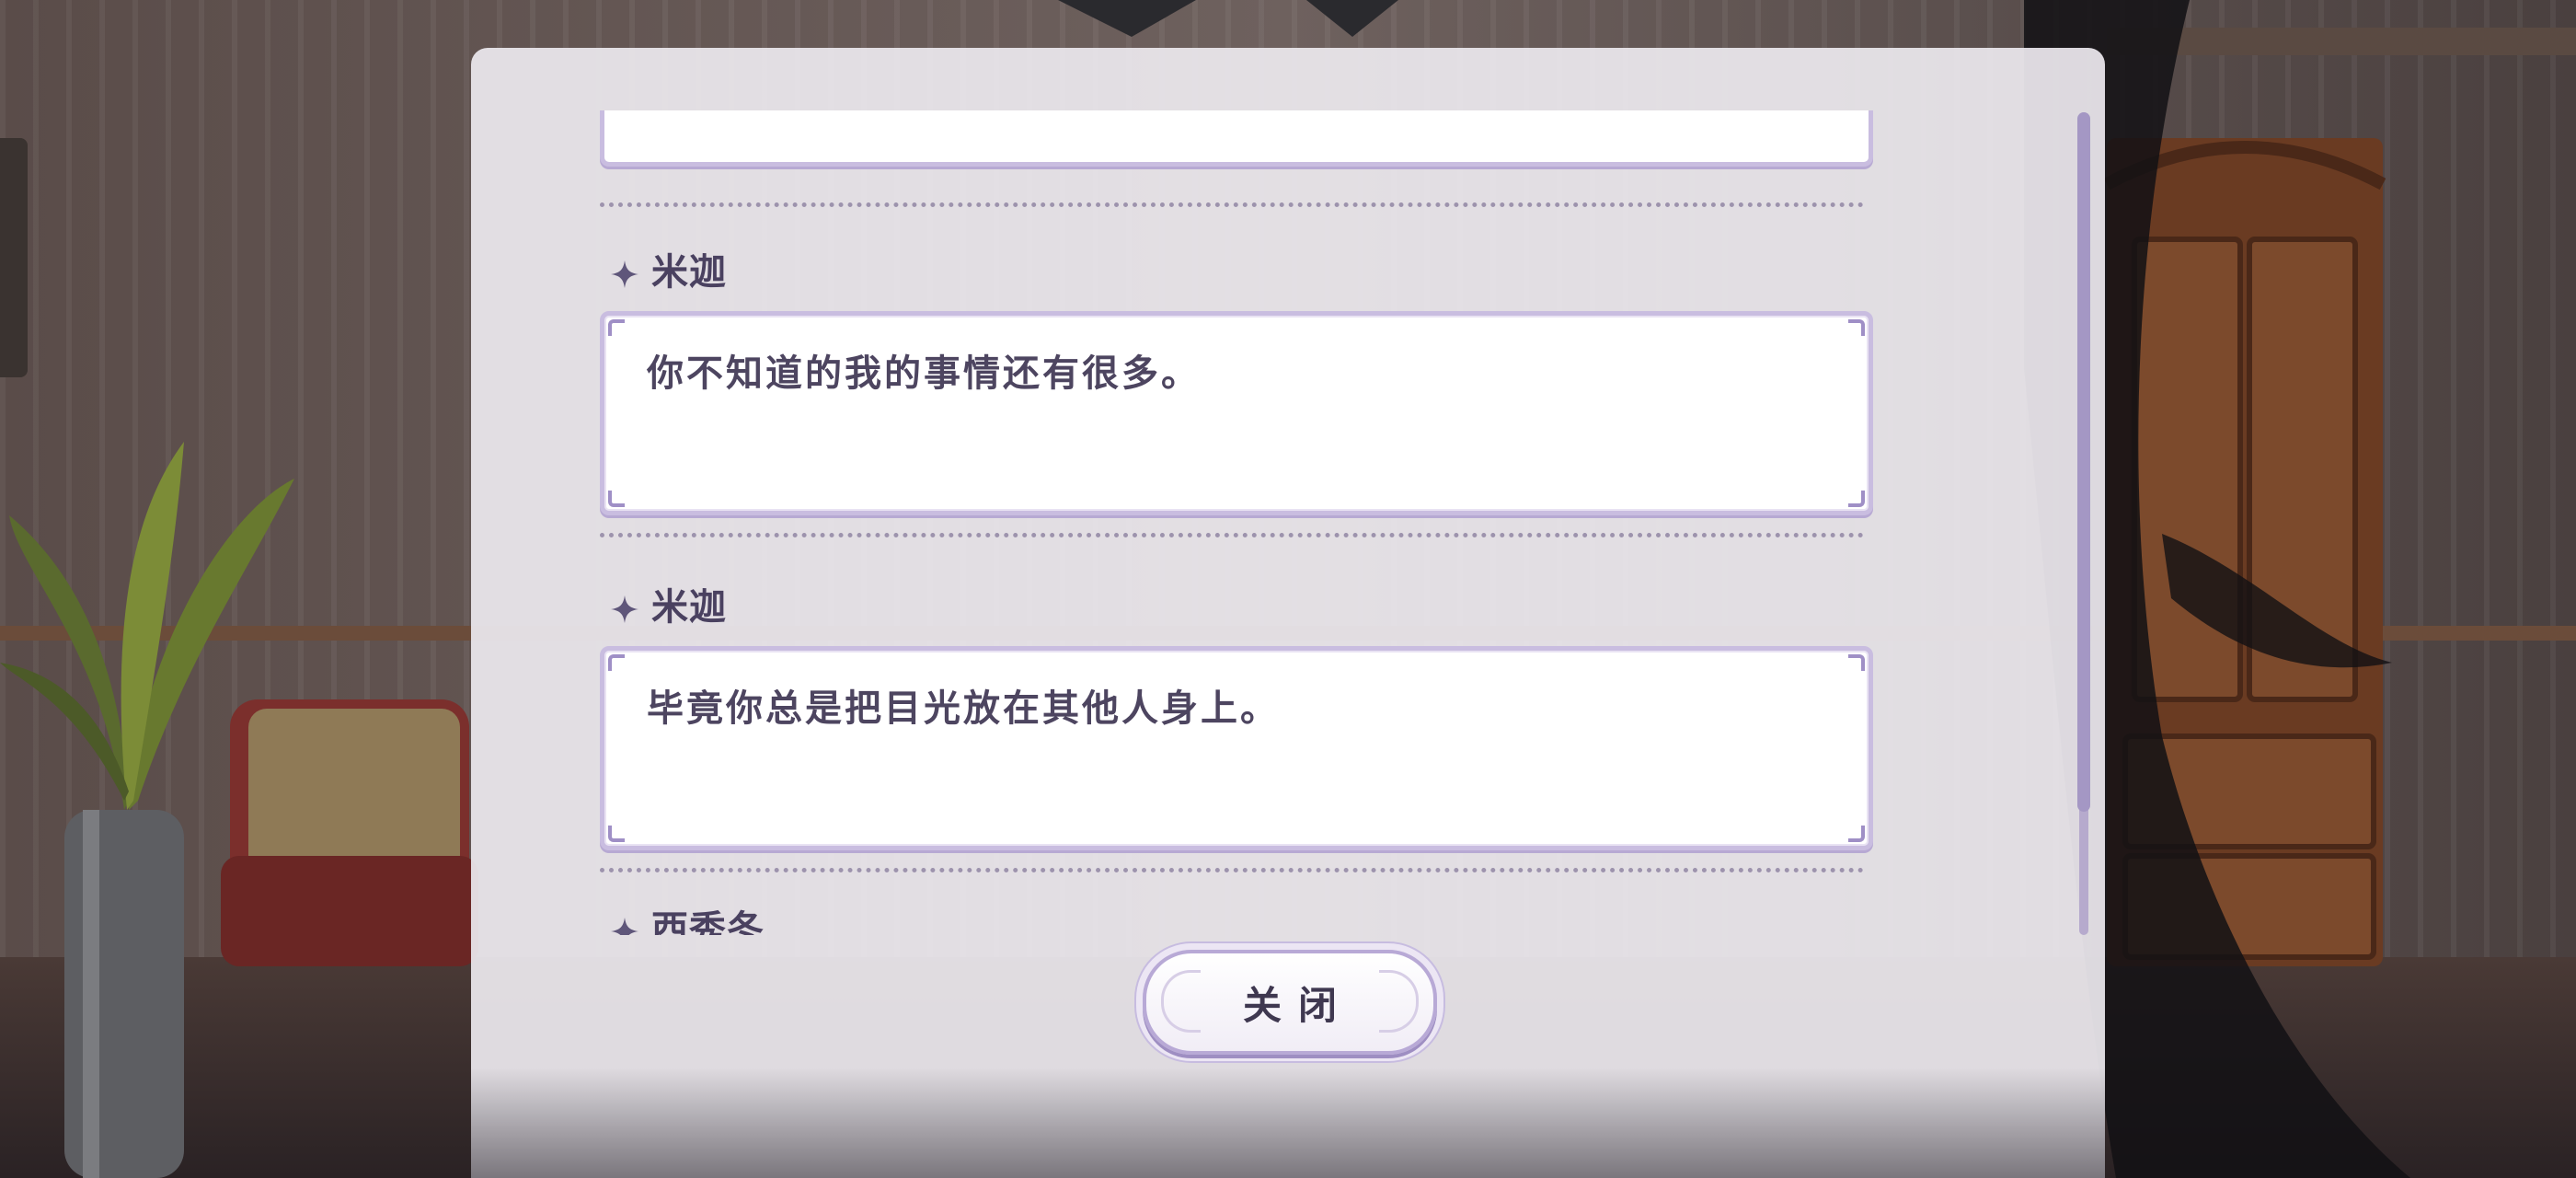 The height and width of the screenshot is (1178, 2576). Describe the element at coordinates (1244, 903) in the screenshot. I see `dialogue-entry: 西秀冬` at that location.